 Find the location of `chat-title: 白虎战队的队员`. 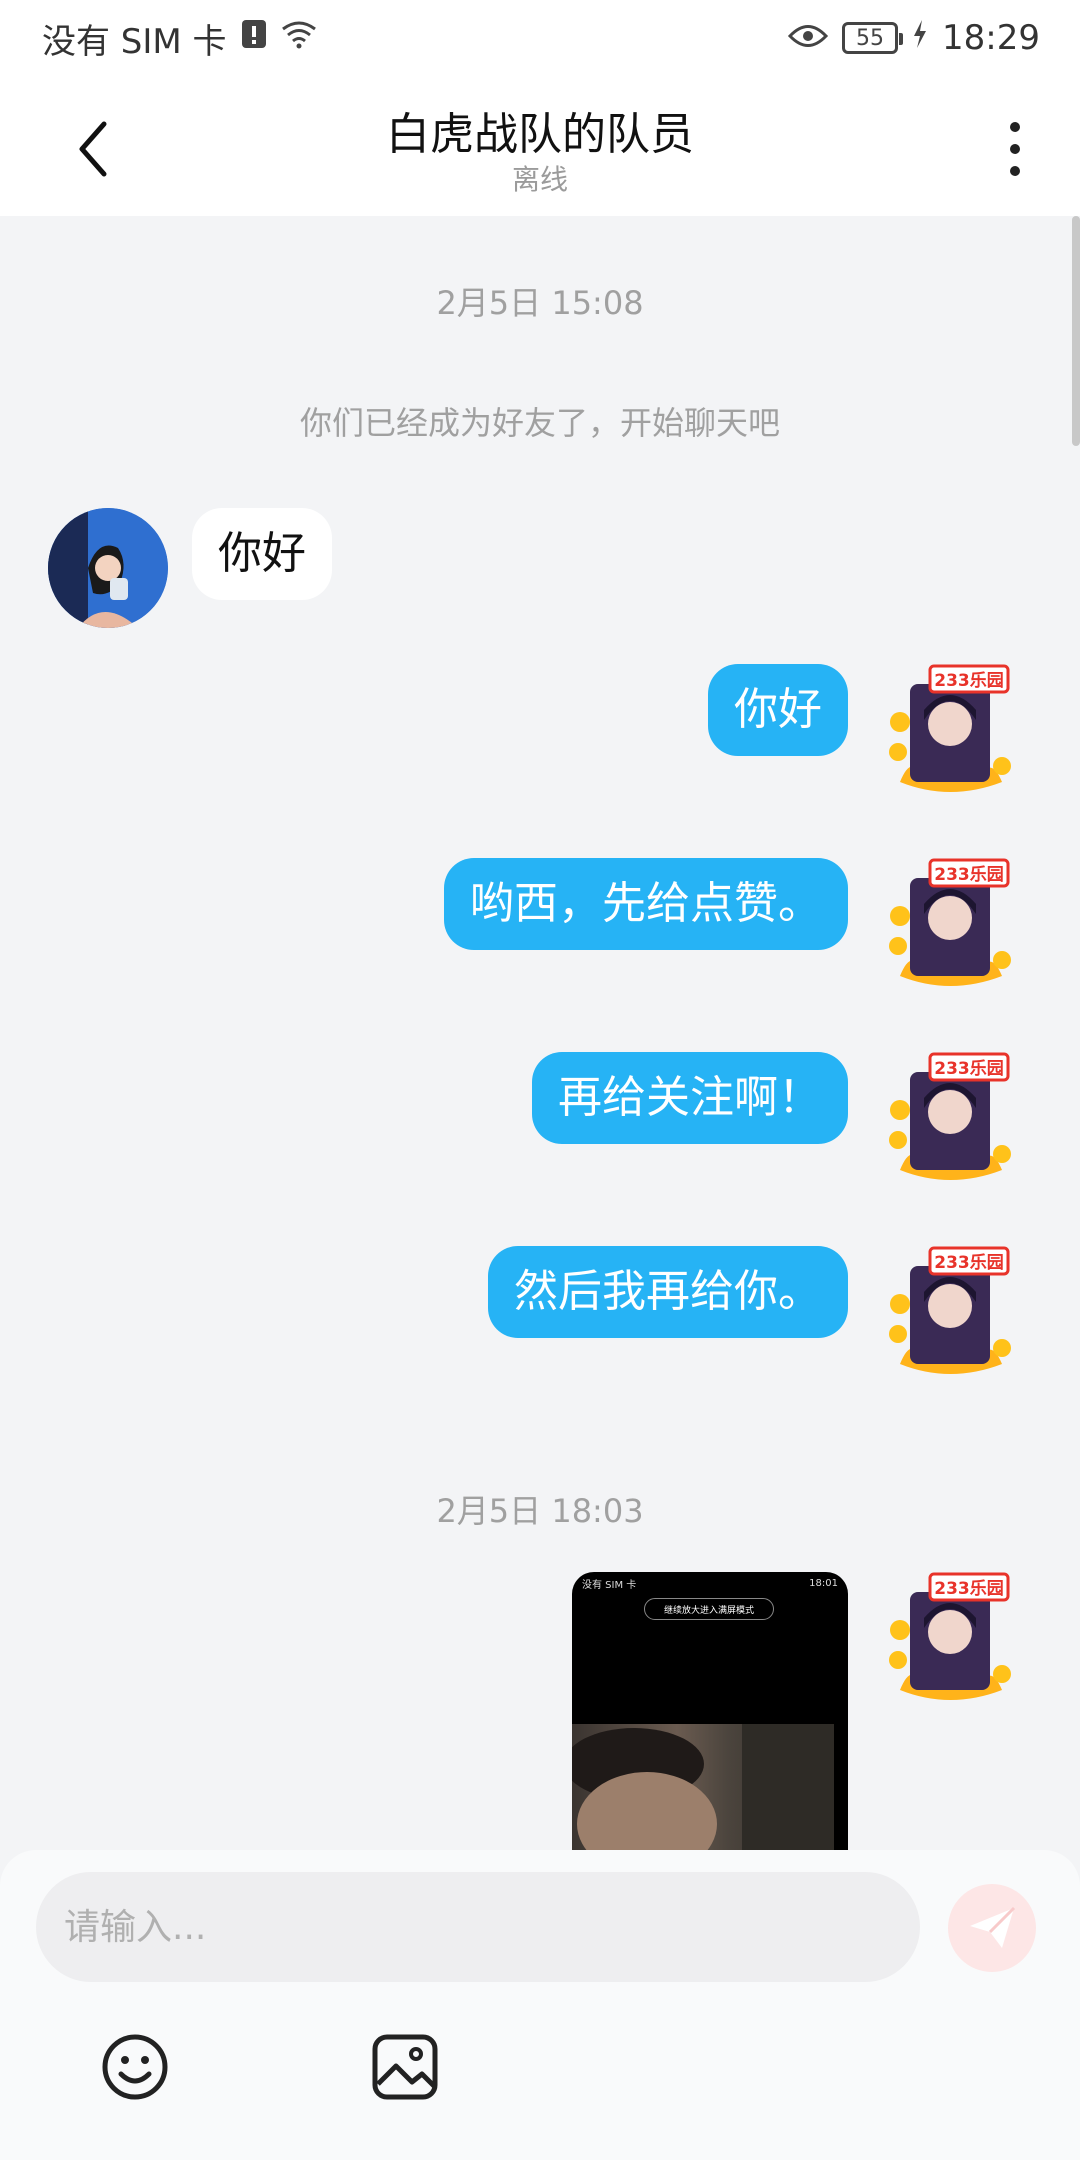

chat-title: 白虎战队的队员 is located at coordinates (540, 134).